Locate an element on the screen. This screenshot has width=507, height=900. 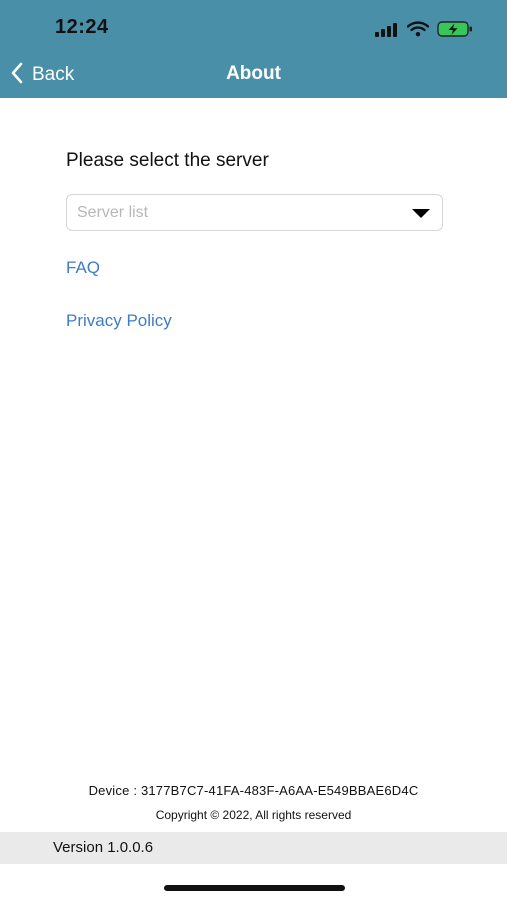
status-time: 12:24 is located at coordinates (82, 27).